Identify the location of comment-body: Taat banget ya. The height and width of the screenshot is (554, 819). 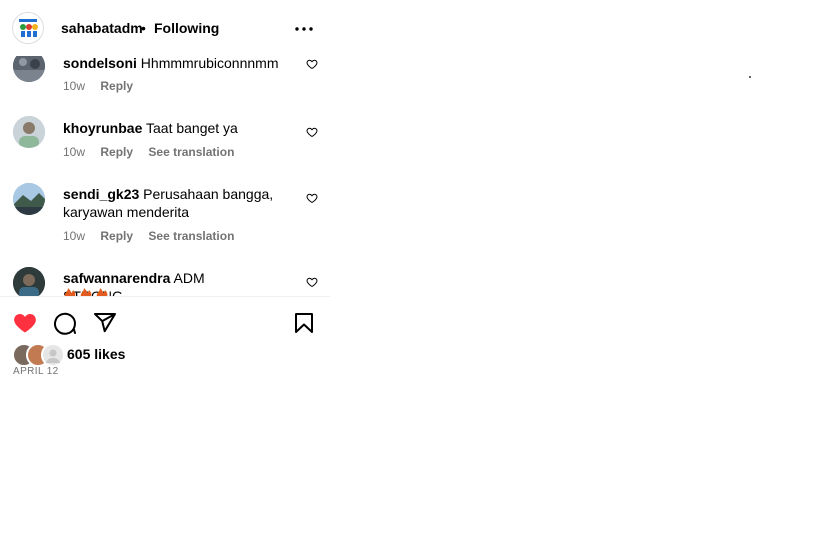
(192, 128).